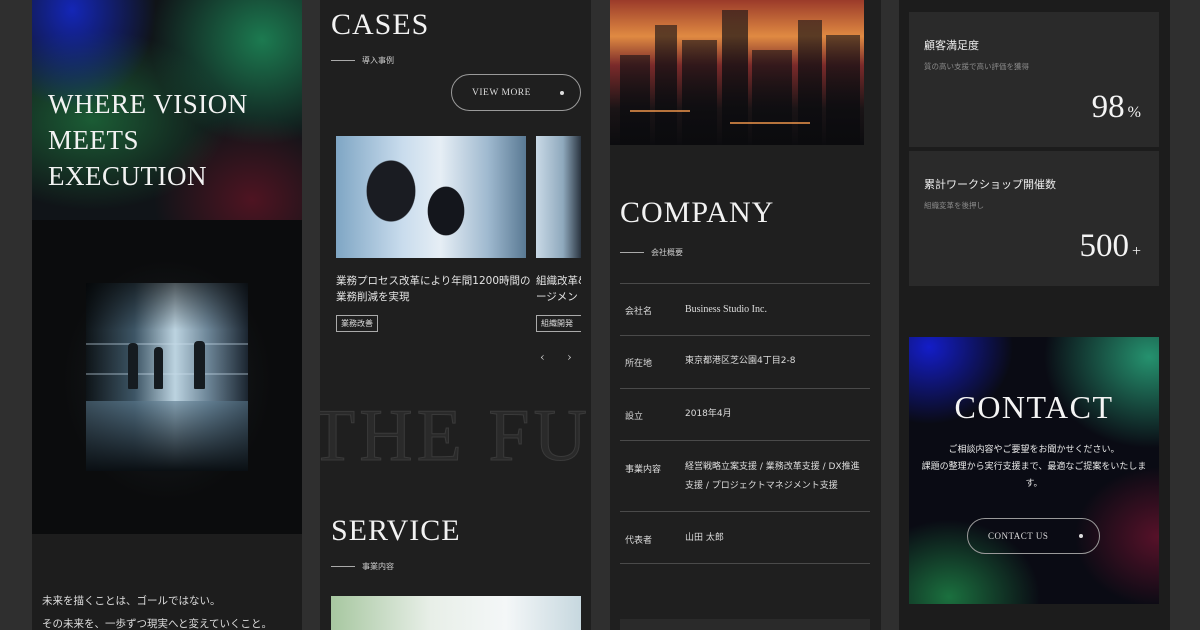  I want to click on company-row-value: Business Studio Inc., so click(726, 309).